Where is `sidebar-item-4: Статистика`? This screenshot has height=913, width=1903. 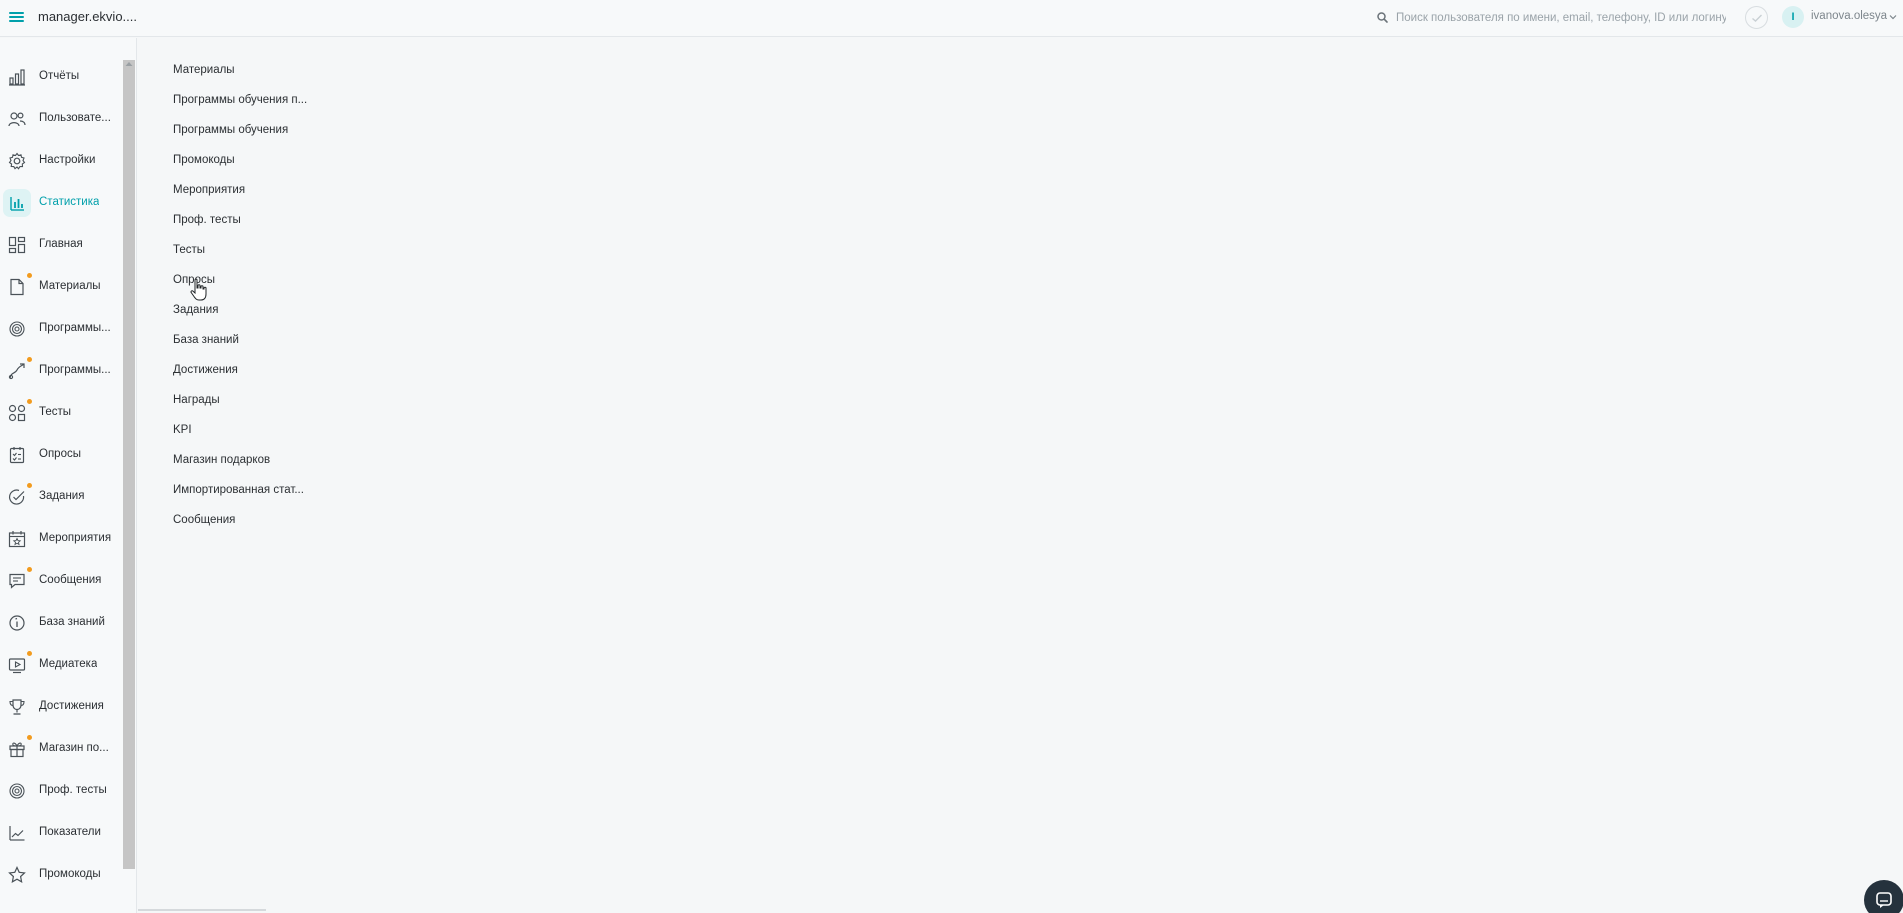
sidebar-item-4: Статистика is located at coordinates (60, 203).